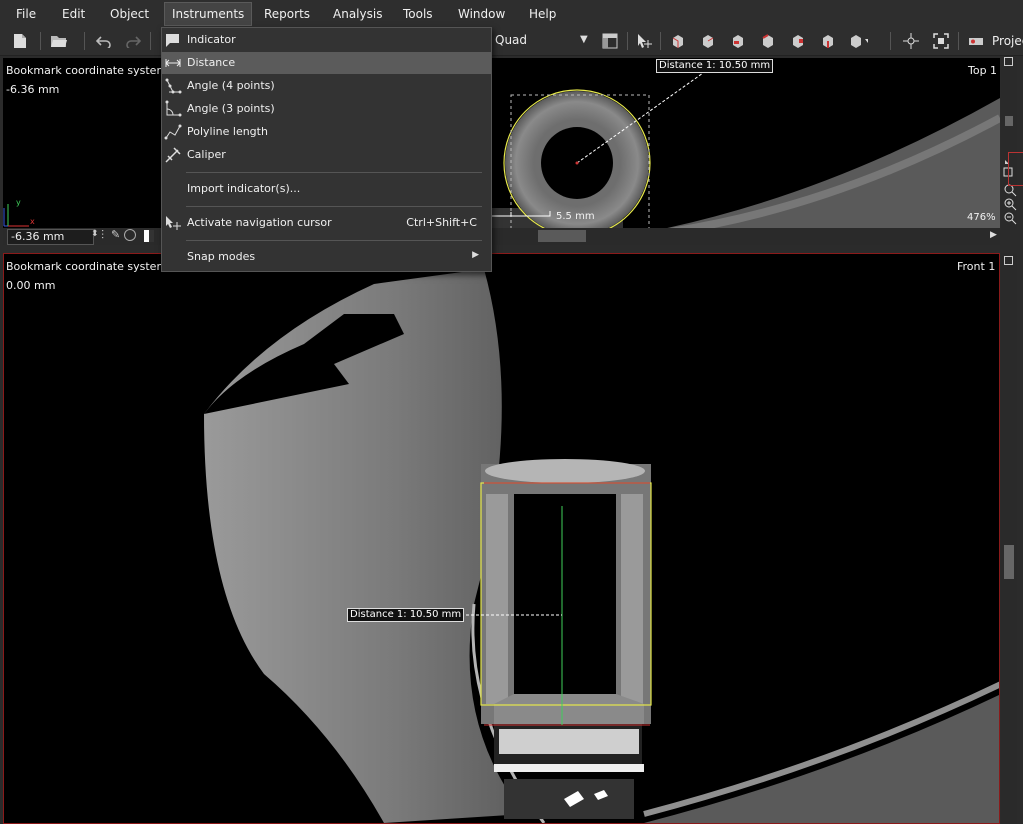 This screenshot has height=824, width=1023. Describe the element at coordinates (441, 222) in the screenshot. I see `shortcut-label: Ctrl+Shift+C` at that location.